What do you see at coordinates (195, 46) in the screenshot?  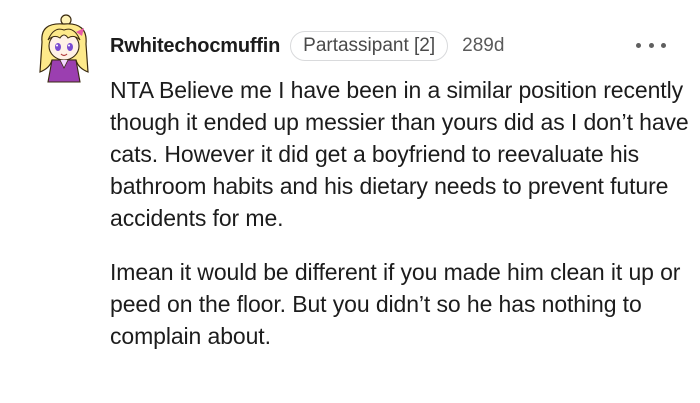 I see `username-link: Rwhitechocmuffin` at bounding box center [195, 46].